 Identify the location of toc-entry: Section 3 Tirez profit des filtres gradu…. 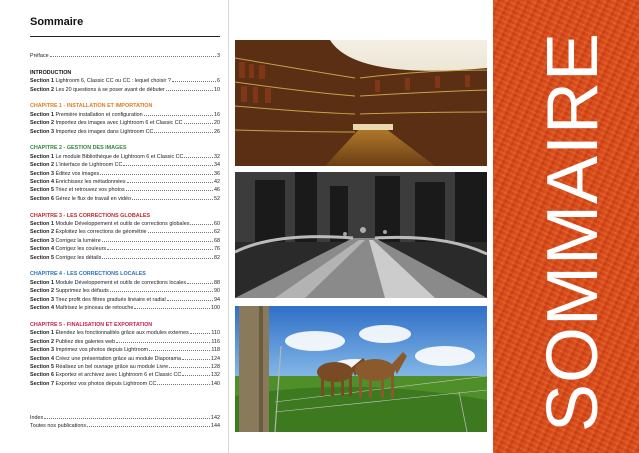
(125, 300).